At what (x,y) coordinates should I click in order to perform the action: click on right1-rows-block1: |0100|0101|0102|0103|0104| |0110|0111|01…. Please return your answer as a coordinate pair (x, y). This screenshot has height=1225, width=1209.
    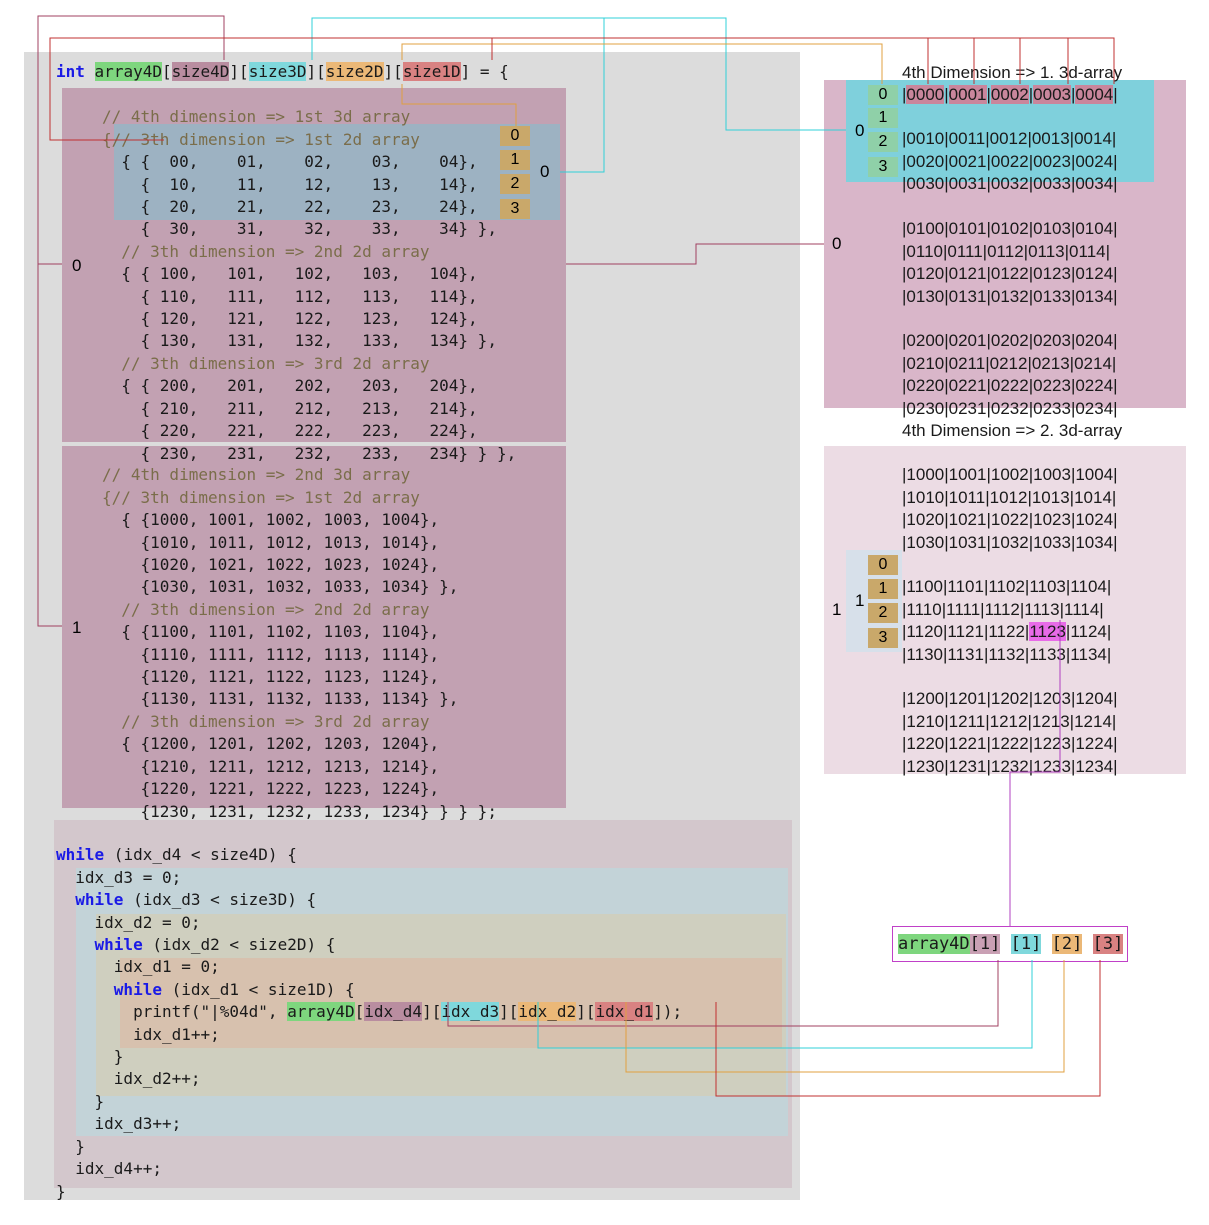
    Looking at the image, I should click on (1010, 252).